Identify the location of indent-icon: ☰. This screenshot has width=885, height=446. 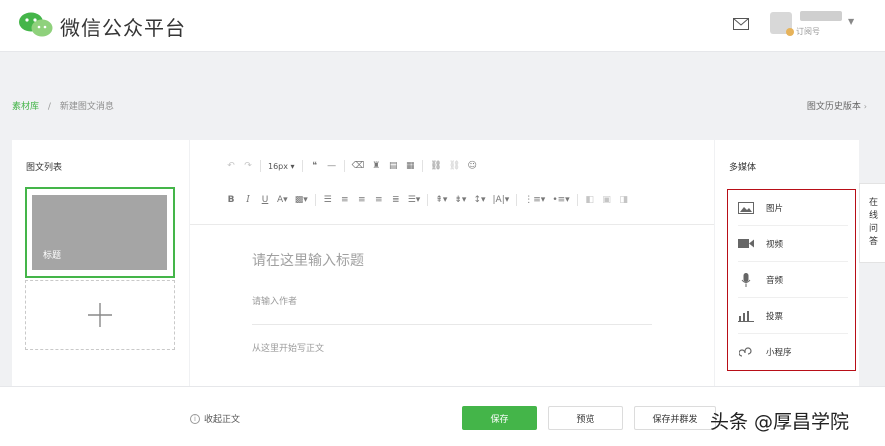
(328, 200).